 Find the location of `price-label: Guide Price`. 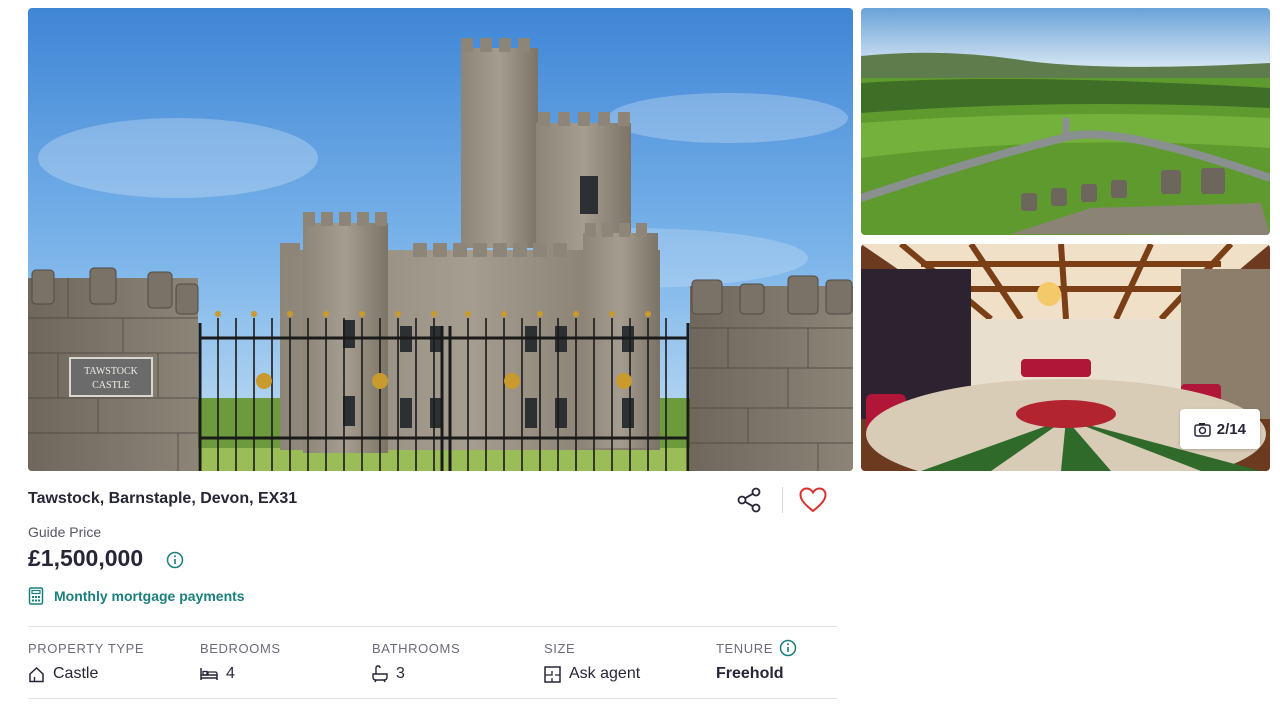

price-label: Guide Price is located at coordinates (65, 532).